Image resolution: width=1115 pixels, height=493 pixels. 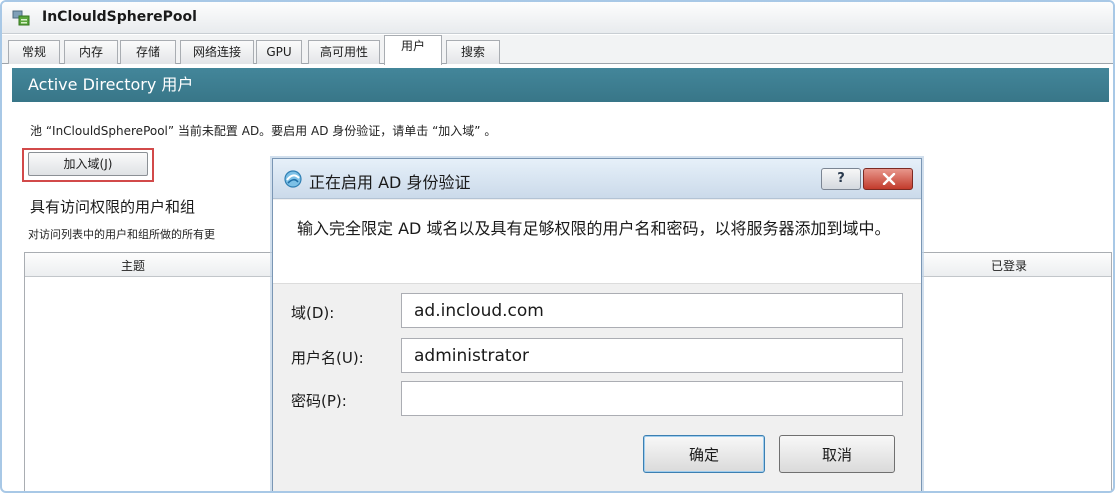 What do you see at coordinates (21, 18) in the screenshot?
I see `pool-icon` at bounding box center [21, 18].